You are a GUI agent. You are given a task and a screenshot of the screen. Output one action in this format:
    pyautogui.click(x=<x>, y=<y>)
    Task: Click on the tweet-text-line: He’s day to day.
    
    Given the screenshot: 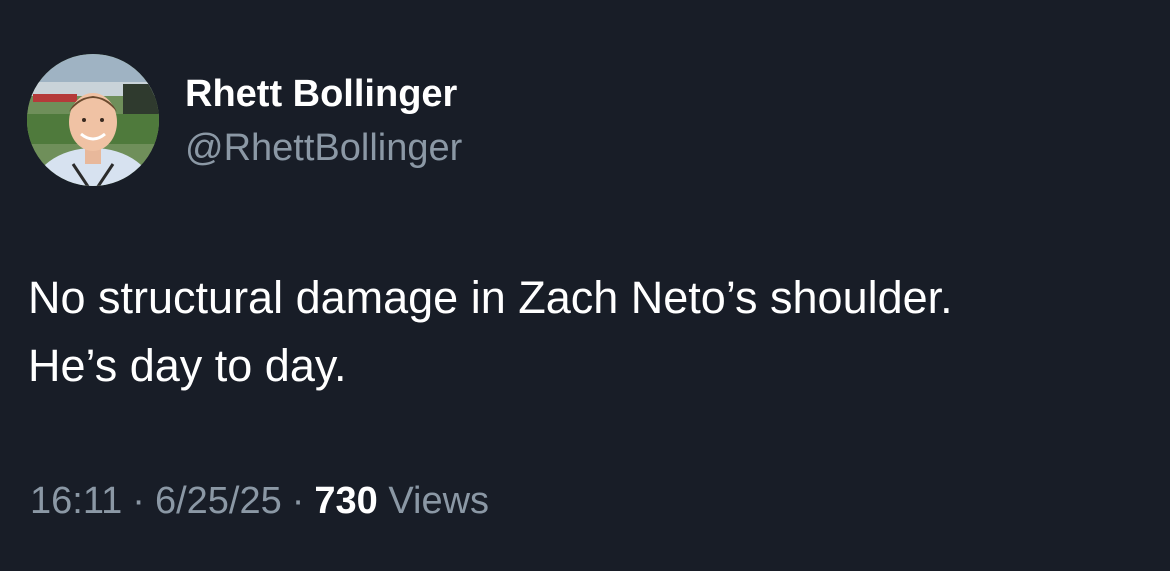 What is the action you would take?
    pyautogui.click(x=187, y=365)
    